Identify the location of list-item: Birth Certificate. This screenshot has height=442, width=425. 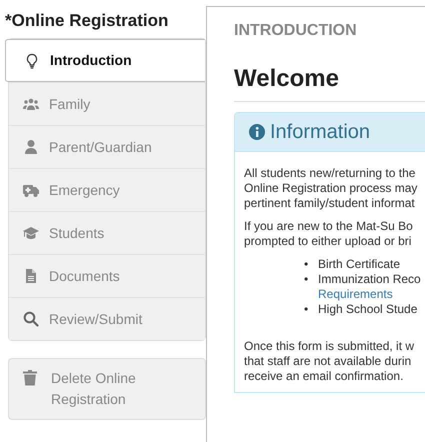
(359, 264).